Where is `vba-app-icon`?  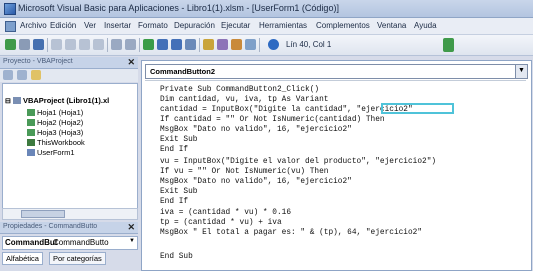 vba-app-icon is located at coordinates (10, 9).